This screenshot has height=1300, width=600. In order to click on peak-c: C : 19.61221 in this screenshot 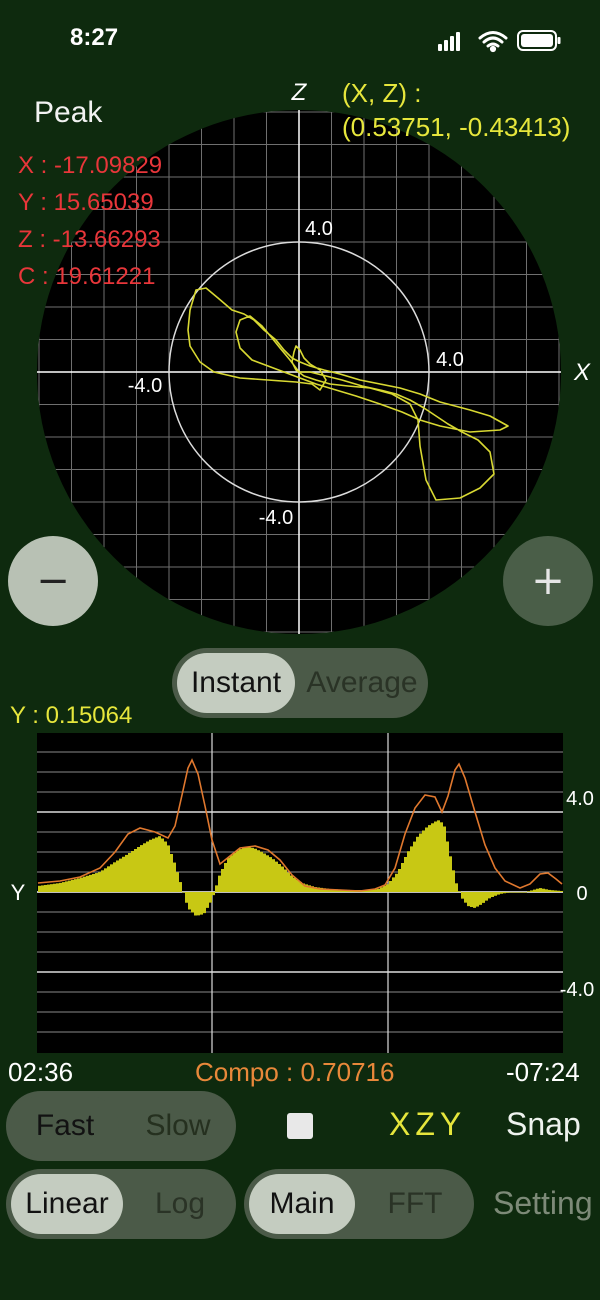, I will do `click(87, 276)`.